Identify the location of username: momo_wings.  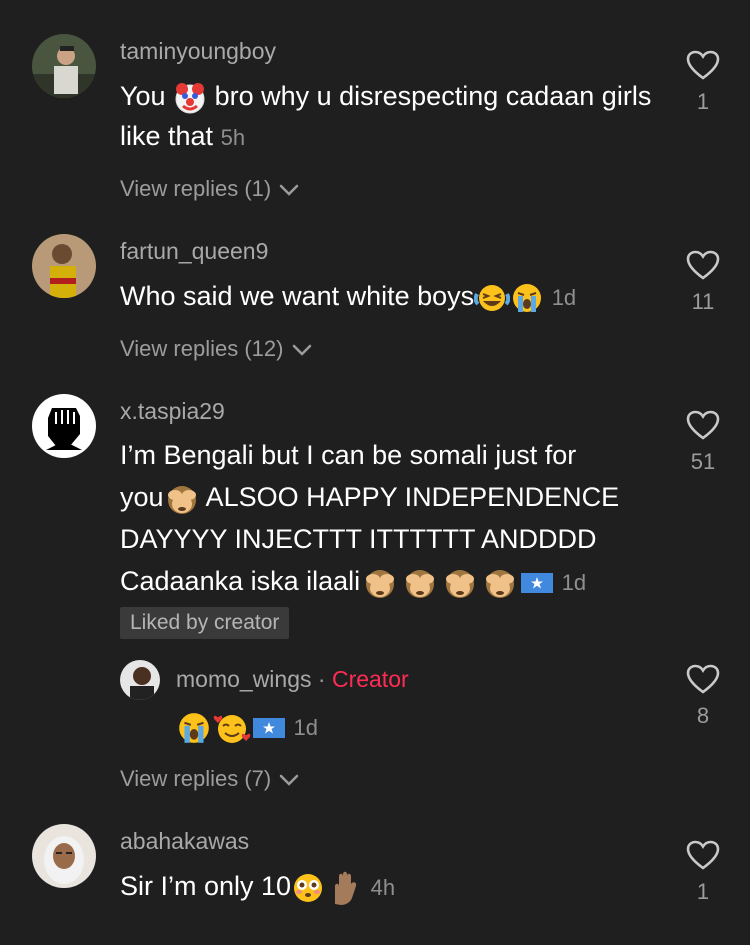
(244, 679).